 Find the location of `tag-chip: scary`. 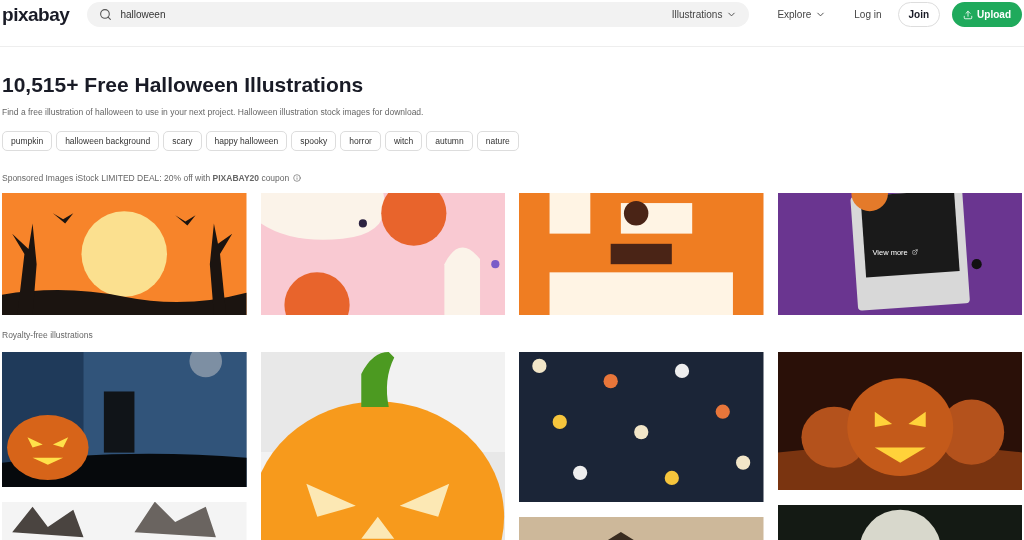

tag-chip: scary is located at coordinates (182, 141).